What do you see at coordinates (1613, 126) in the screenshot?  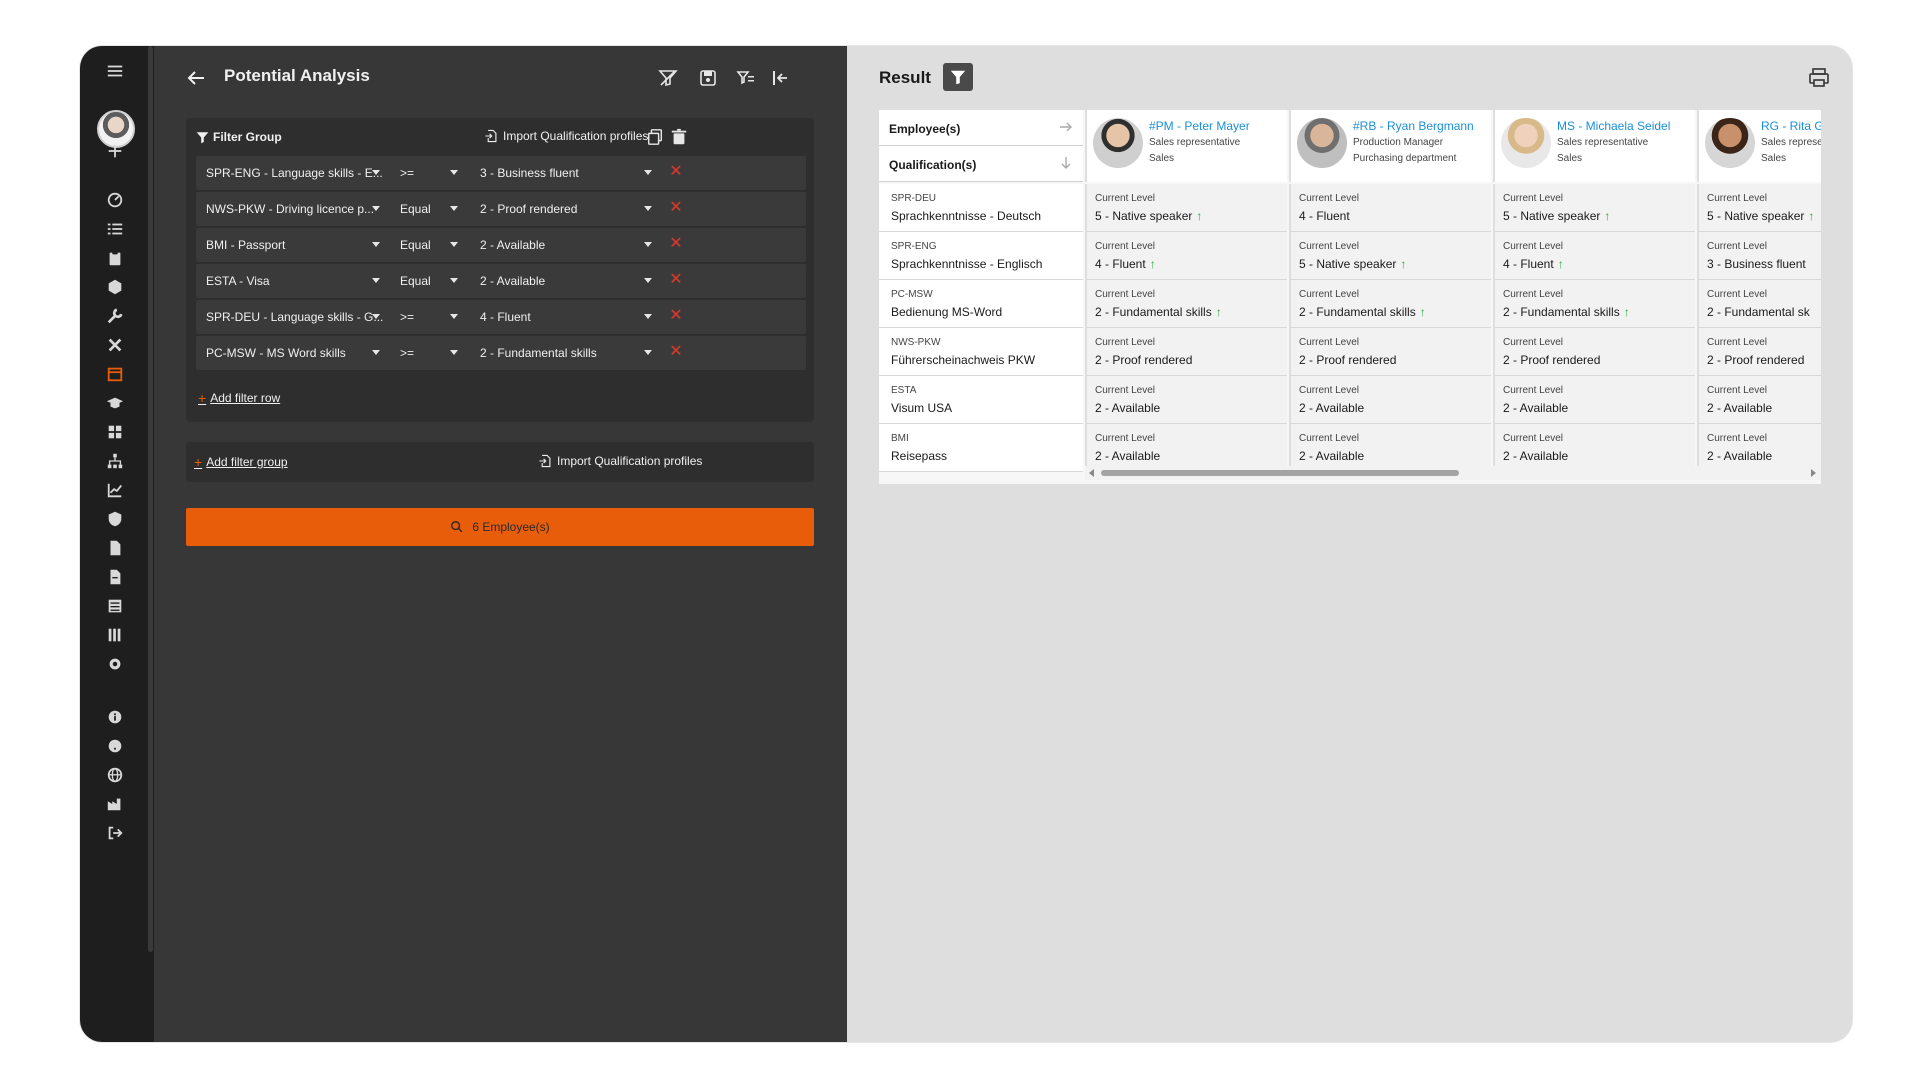 I see `employee-name-link: MS - Michaela Seidel` at bounding box center [1613, 126].